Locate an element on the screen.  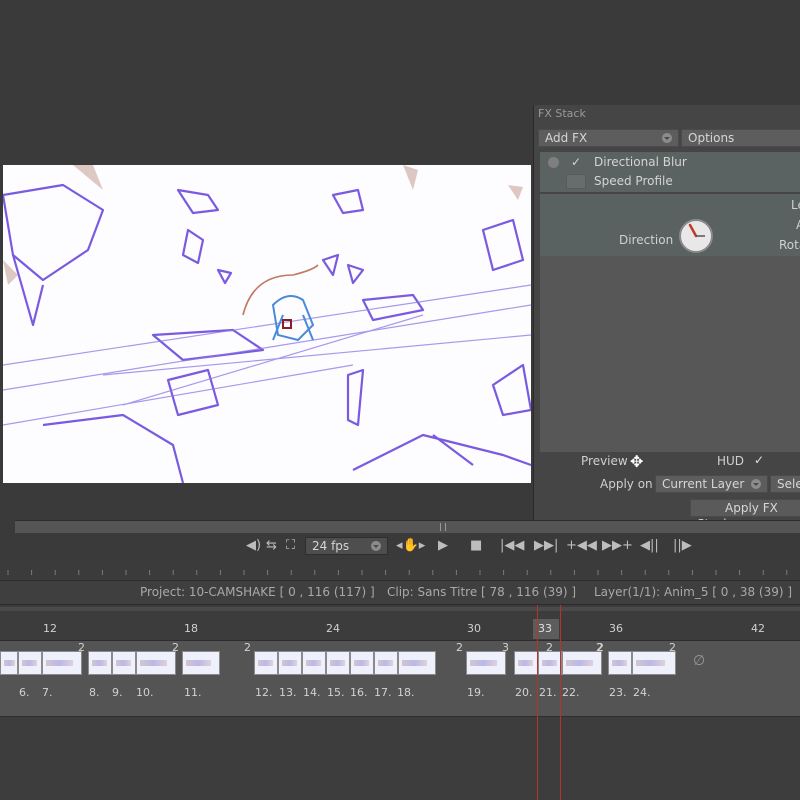
preview-label: Preview is located at coordinates (604, 461).